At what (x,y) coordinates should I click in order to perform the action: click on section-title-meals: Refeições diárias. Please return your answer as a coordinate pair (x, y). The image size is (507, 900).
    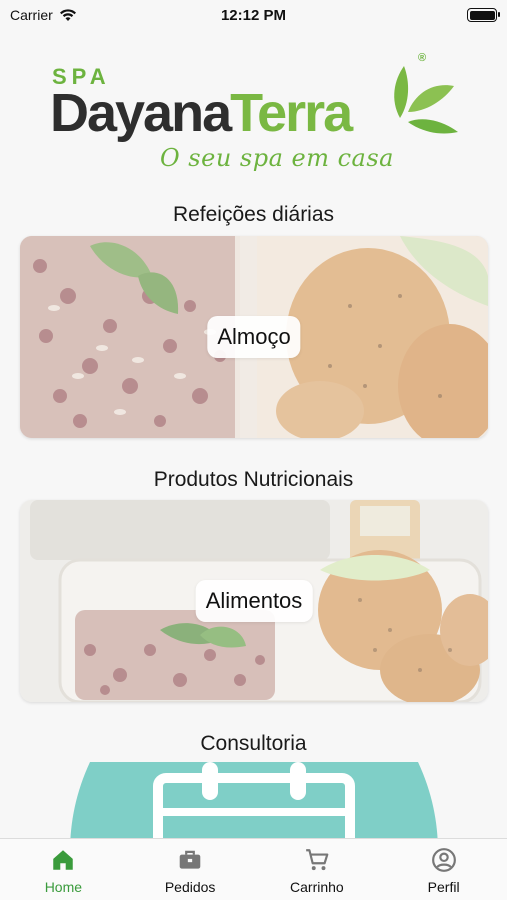
    Looking at the image, I should click on (253, 214).